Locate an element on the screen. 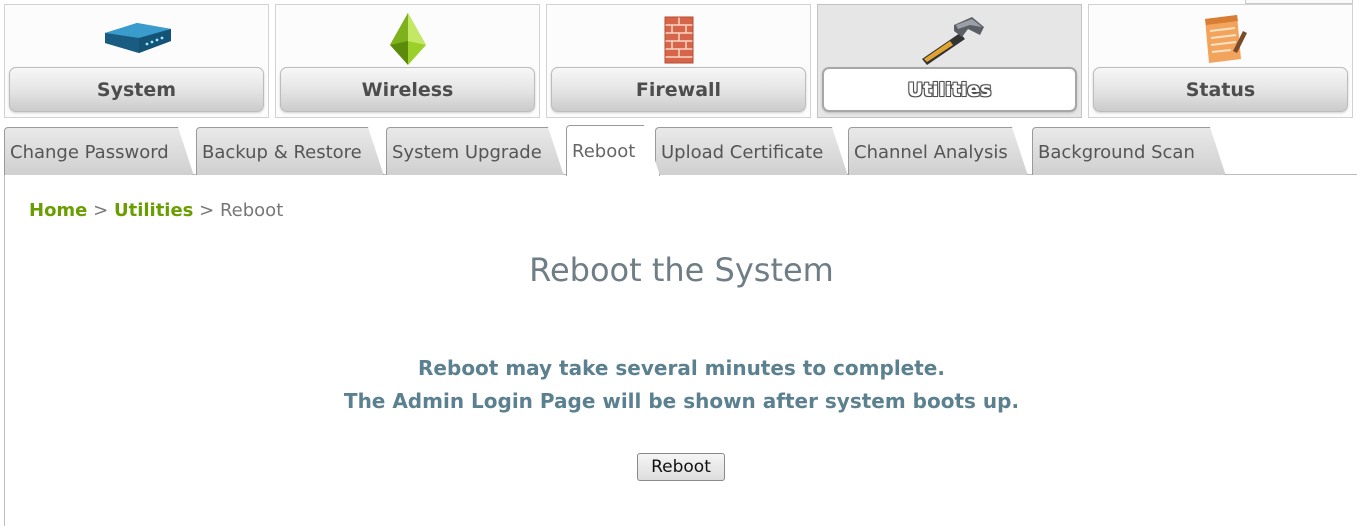 The height and width of the screenshot is (526, 1357). tab-background-scan: Background Scan is located at coordinates (1129, 151).